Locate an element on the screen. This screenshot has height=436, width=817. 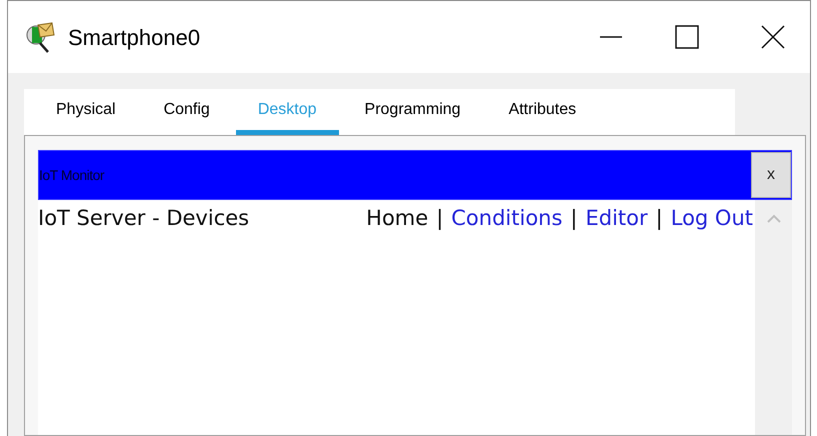
close-button: x is located at coordinates (771, 175).